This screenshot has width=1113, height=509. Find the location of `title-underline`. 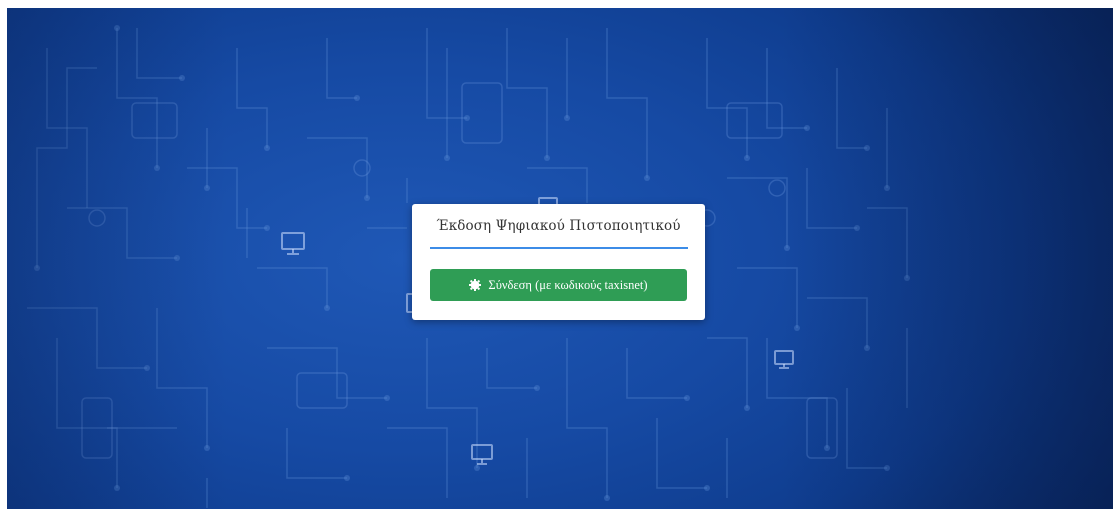

title-underline is located at coordinates (559, 248).